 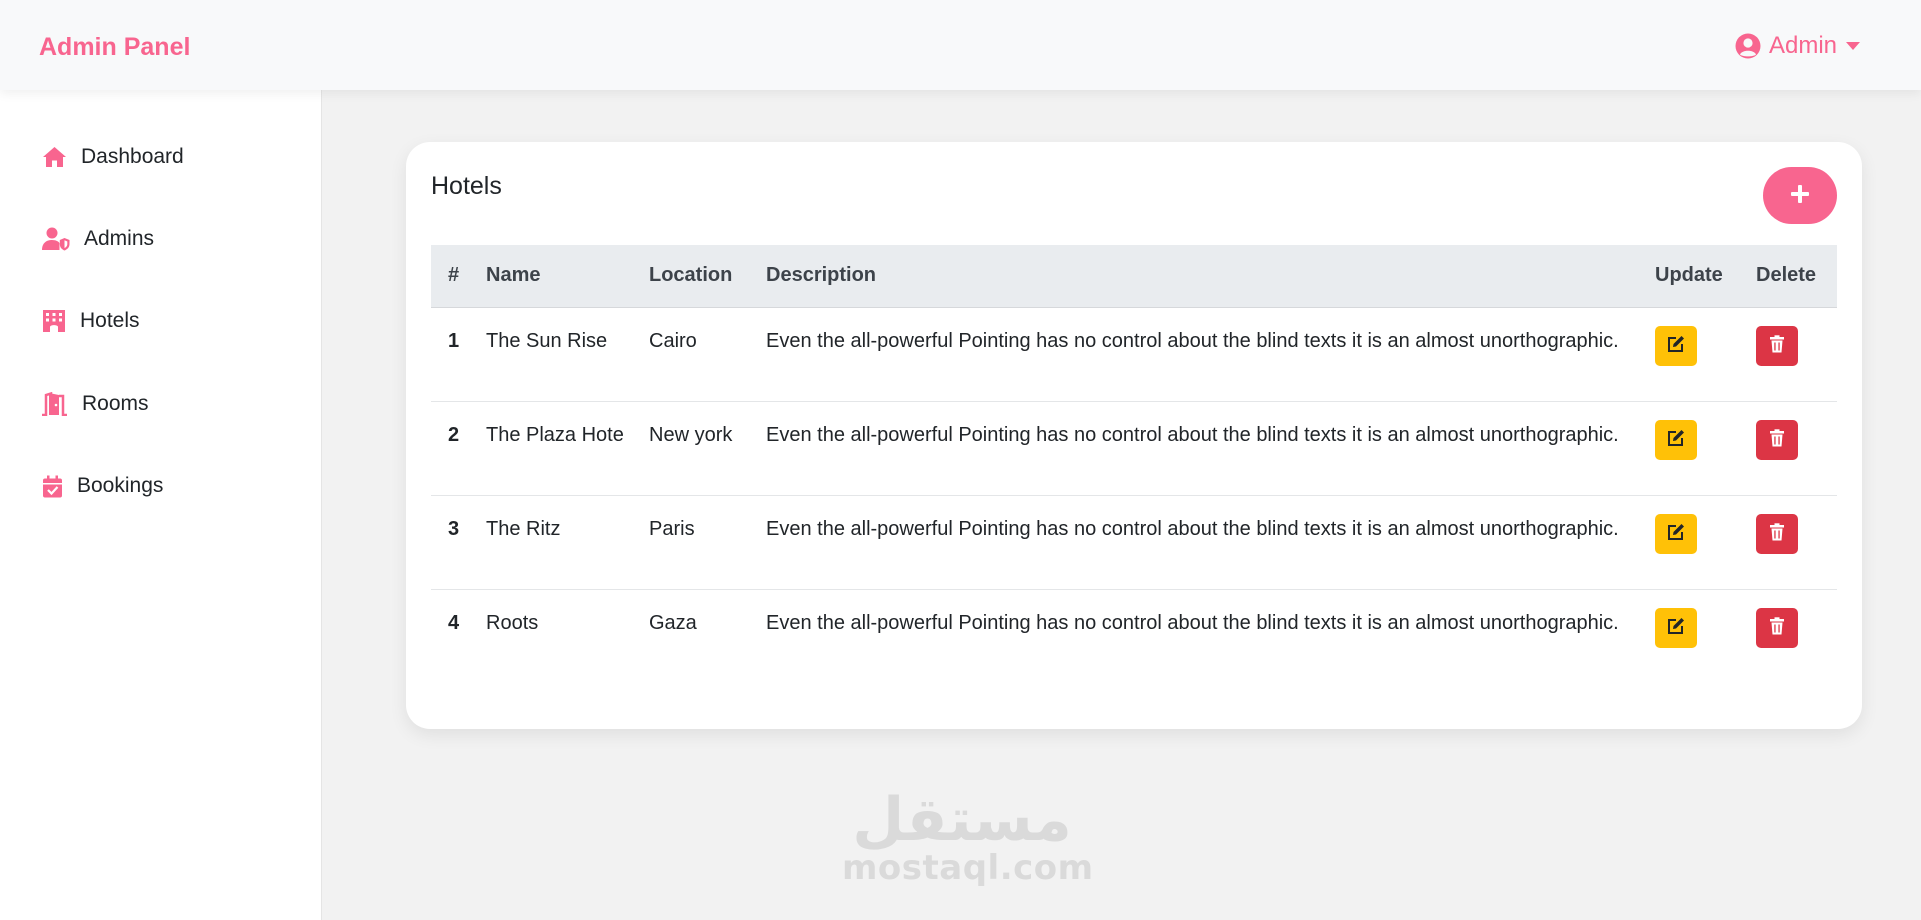 I want to click on door-open-icon, so click(x=55, y=404).